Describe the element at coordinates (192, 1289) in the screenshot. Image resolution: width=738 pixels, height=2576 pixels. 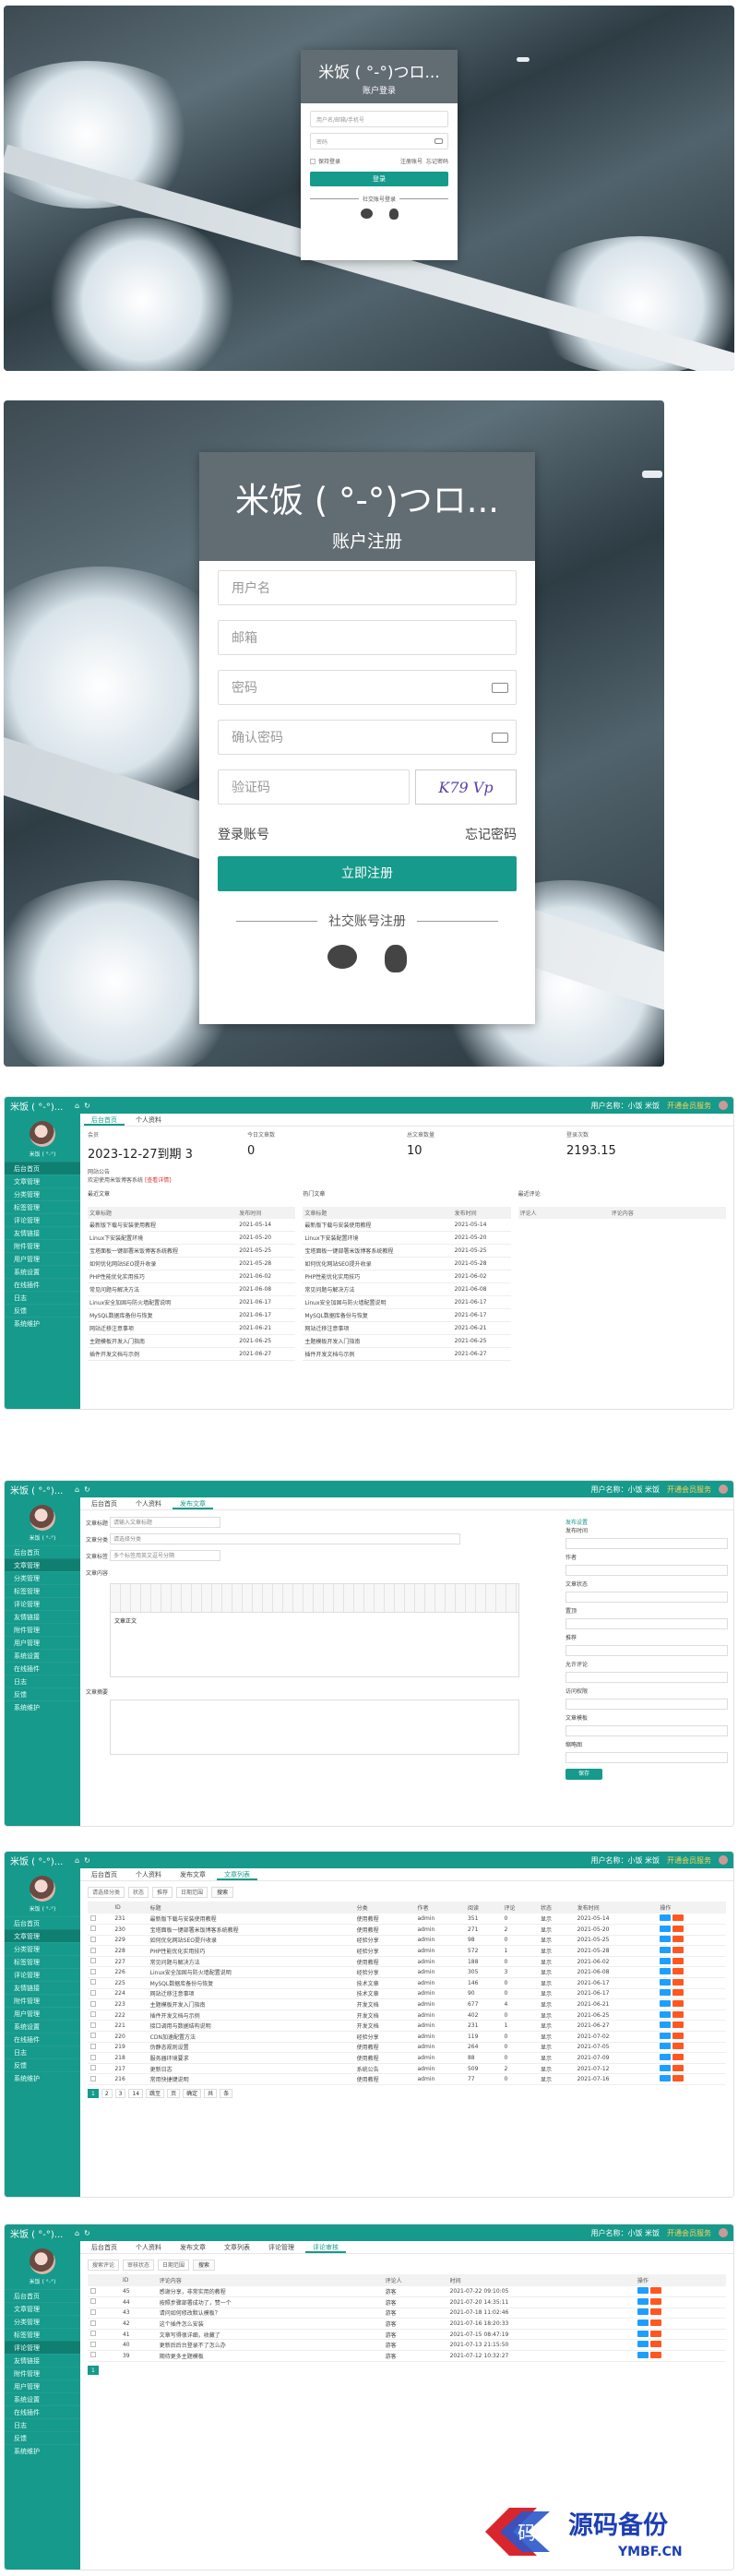
I see `table-row: 常见问题与解决方法 2021-06-08` at that location.